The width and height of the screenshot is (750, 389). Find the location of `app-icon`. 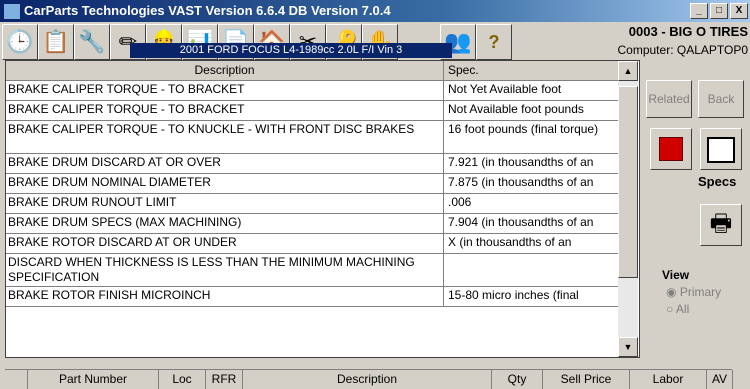

app-icon is located at coordinates (12, 11).